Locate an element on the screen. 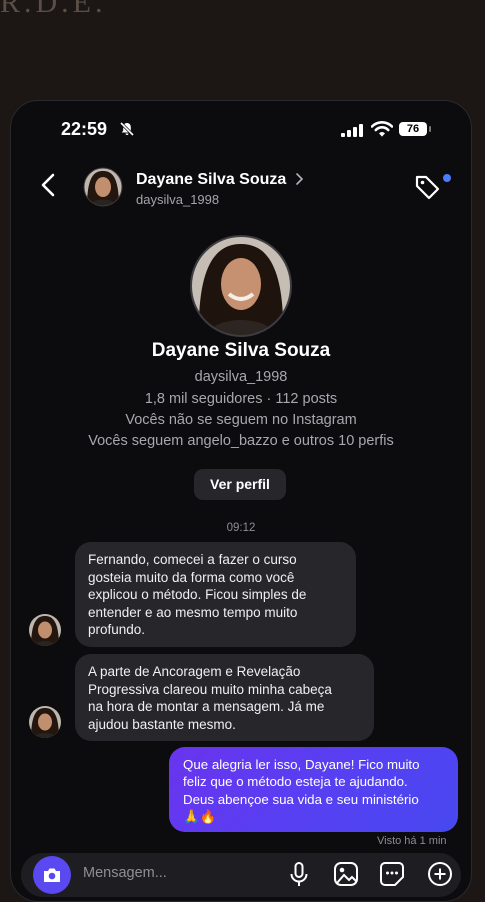  tag-icon is located at coordinates (427, 187).